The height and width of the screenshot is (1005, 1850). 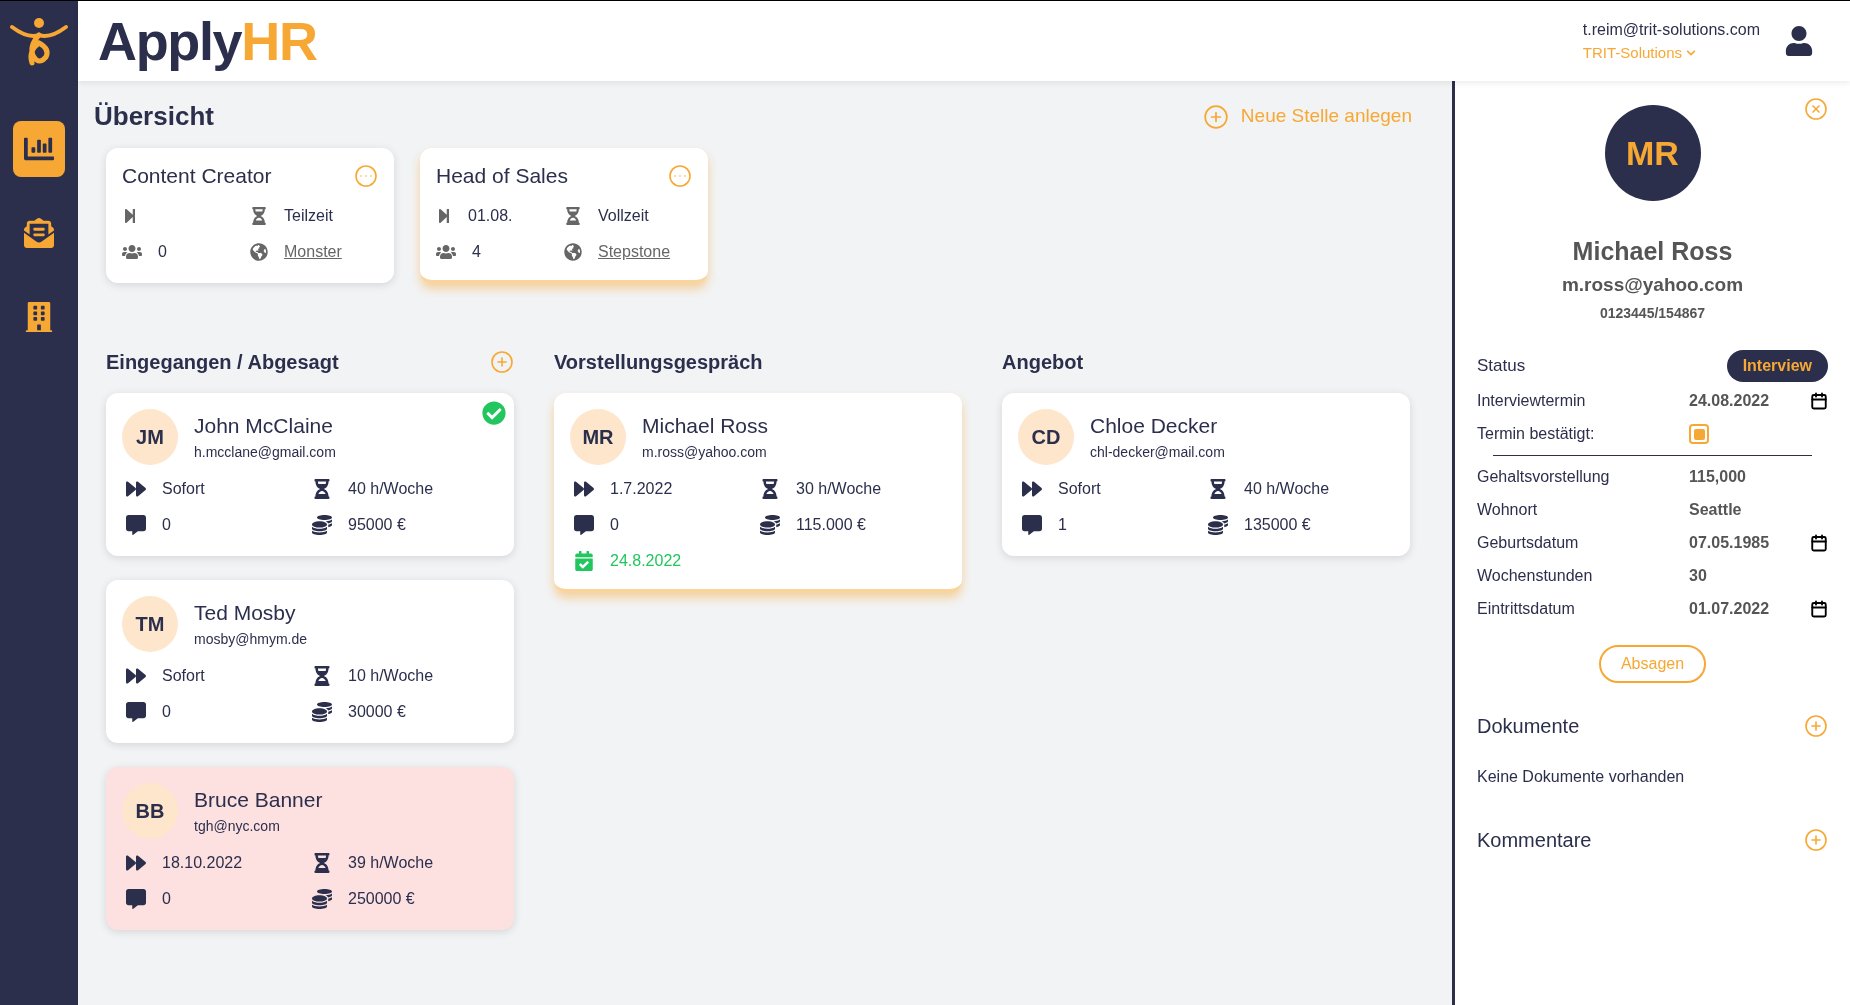 What do you see at coordinates (1062, 524) in the screenshot?
I see `comment-count: 1` at bounding box center [1062, 524].